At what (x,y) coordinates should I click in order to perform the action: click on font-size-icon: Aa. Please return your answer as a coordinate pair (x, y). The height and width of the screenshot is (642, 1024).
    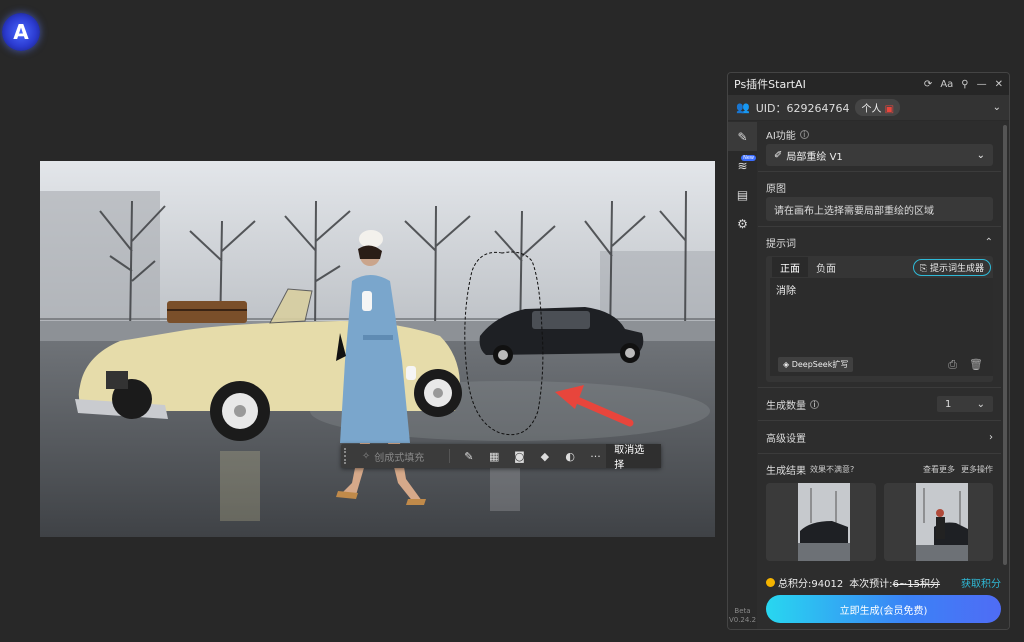
    Looking at the image, I should click on (946, 84).